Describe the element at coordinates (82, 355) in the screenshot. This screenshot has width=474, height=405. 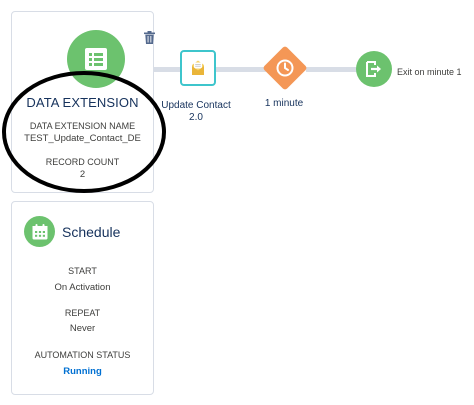
I see `automation-status-label: AUTOMATION STATUS` at that location.